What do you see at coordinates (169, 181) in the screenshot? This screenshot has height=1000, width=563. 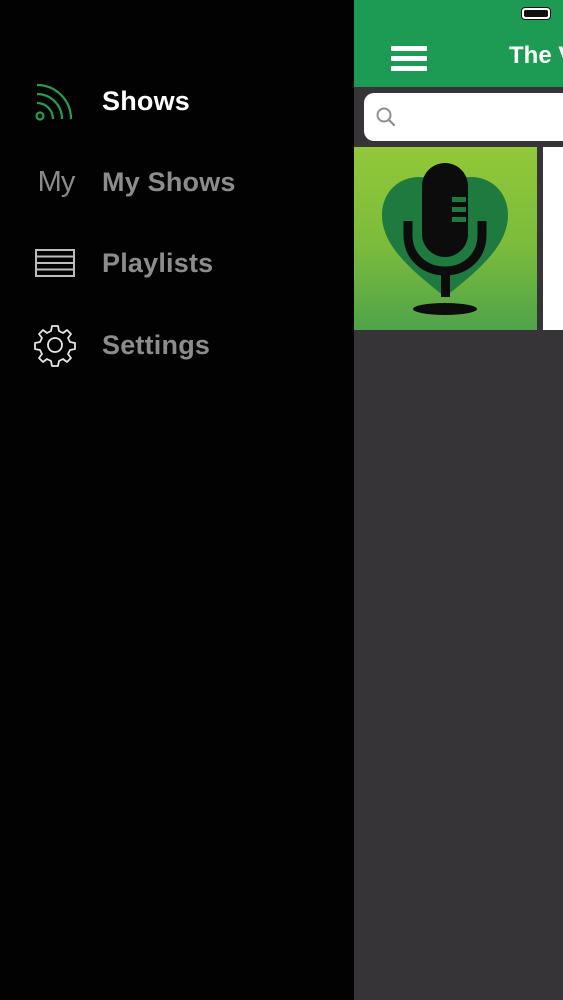 I see `menu-item-label: My Shows` at bounding box center [169, 181].